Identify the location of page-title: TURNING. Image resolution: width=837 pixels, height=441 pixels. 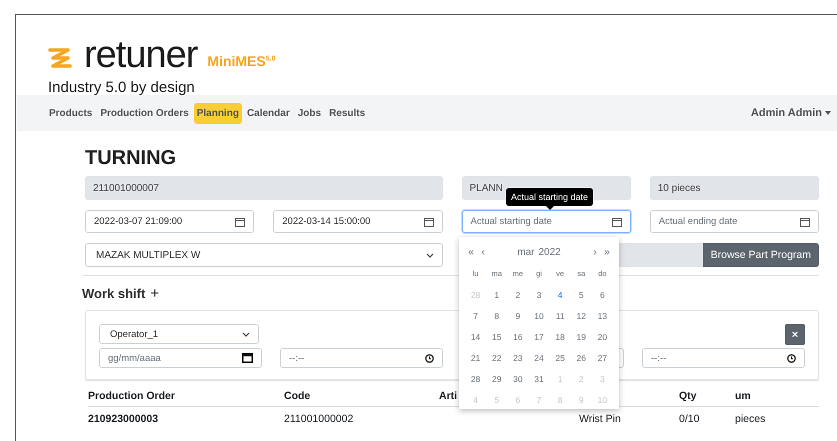
(131, 158).